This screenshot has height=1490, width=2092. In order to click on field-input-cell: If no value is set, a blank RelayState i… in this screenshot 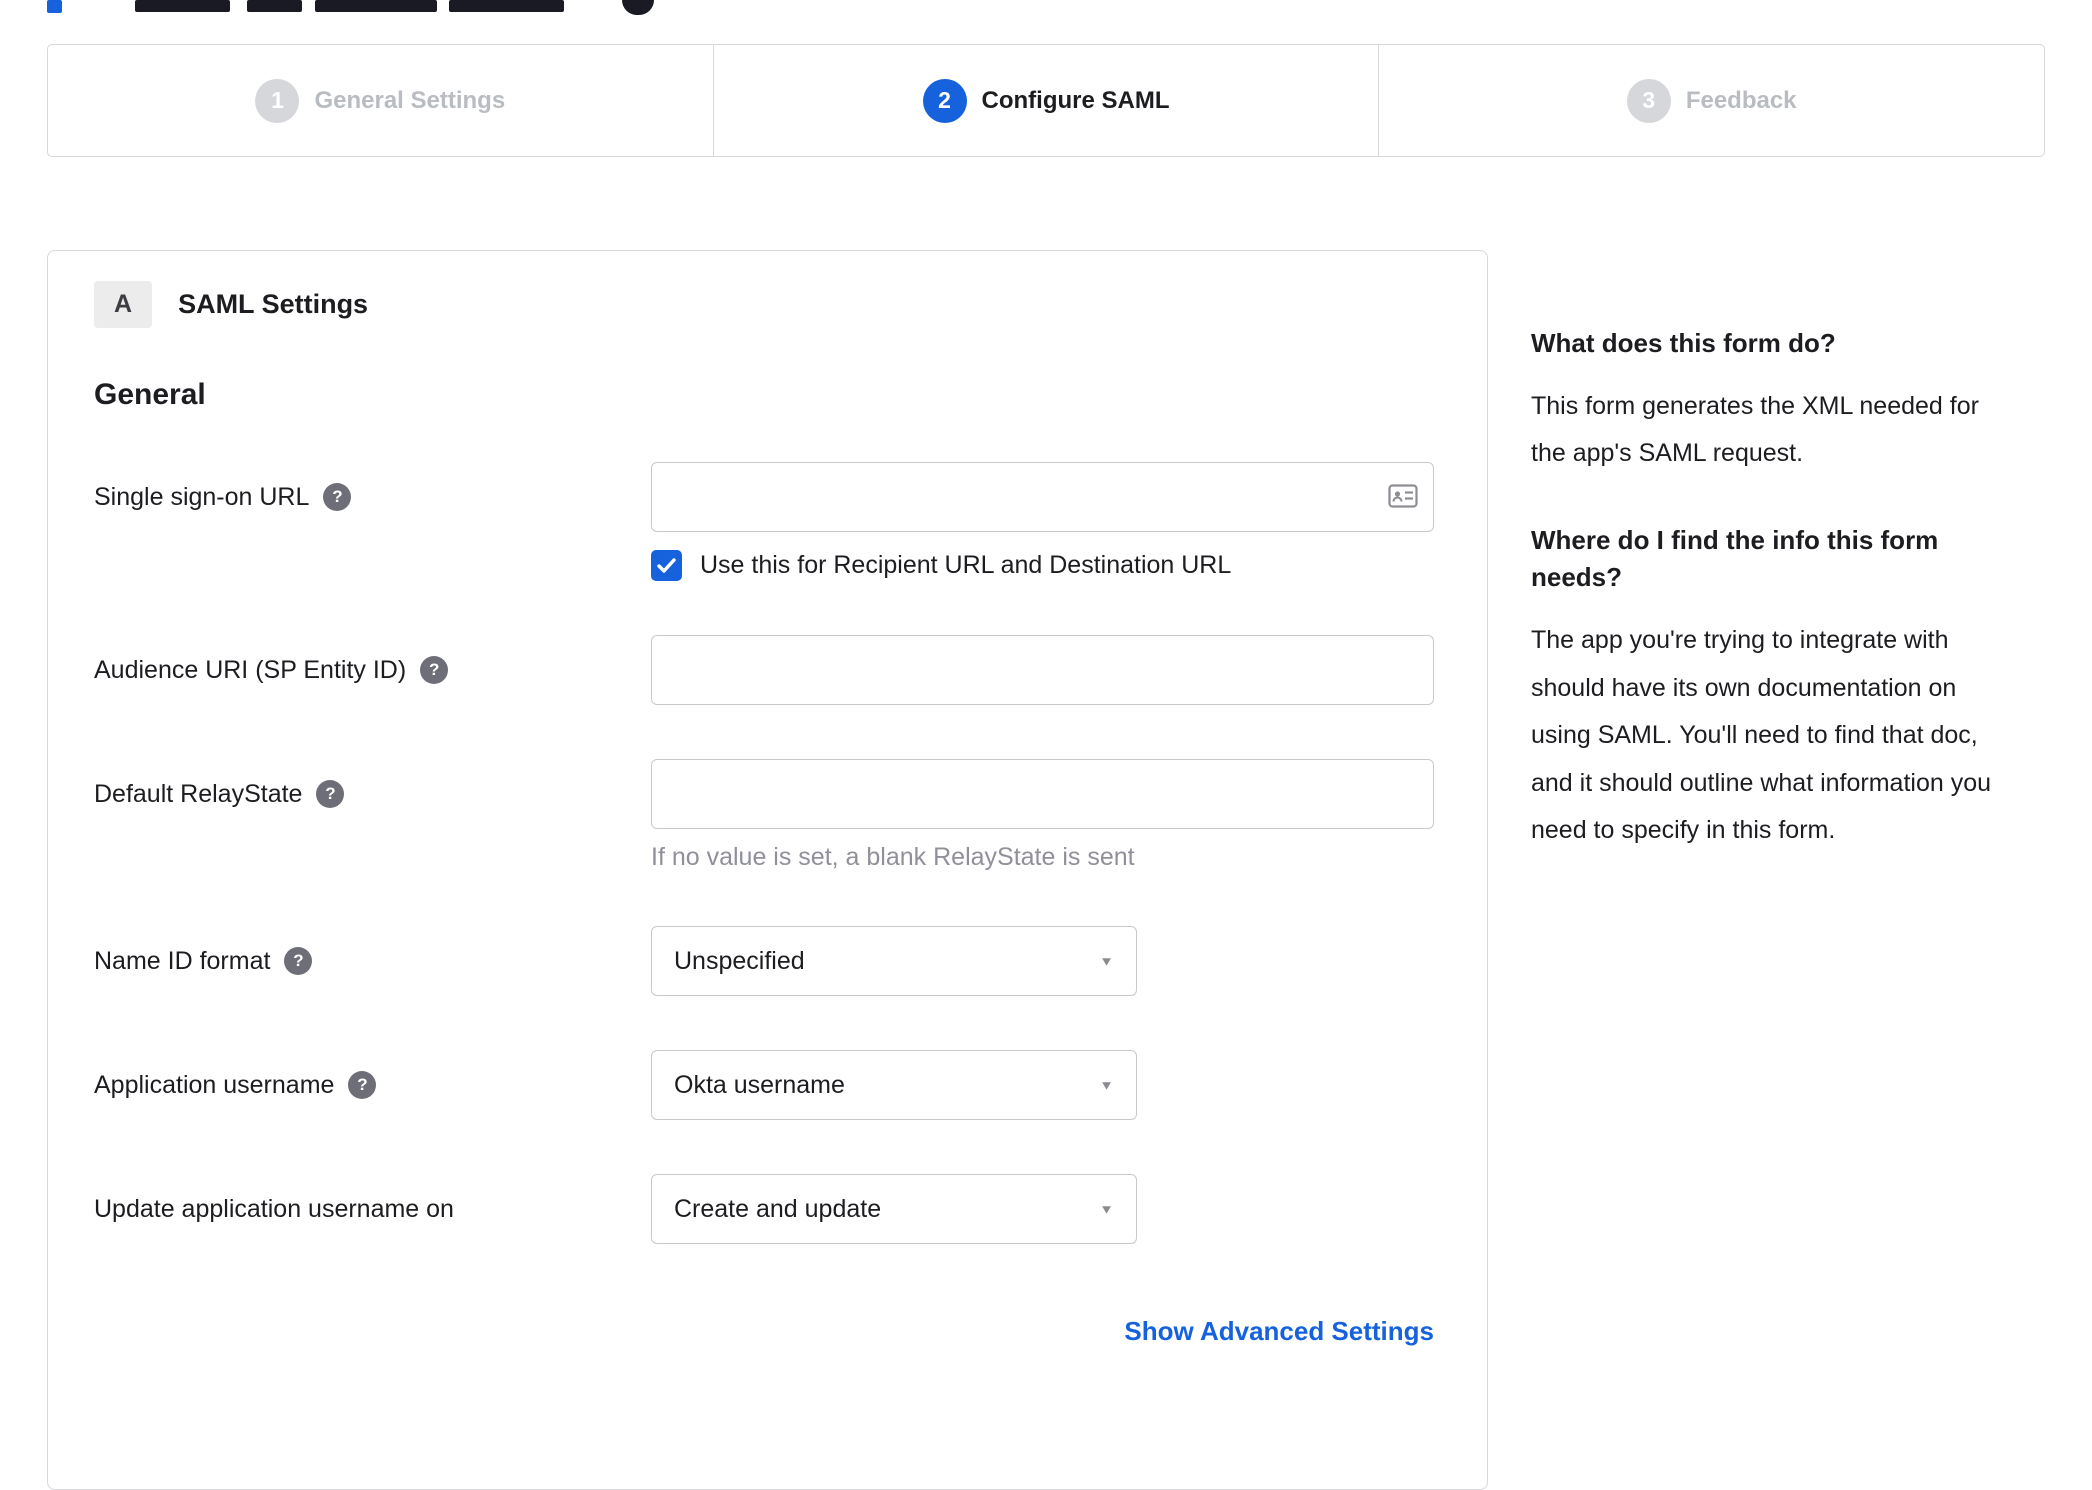, I will do `click(1042, 815)`.